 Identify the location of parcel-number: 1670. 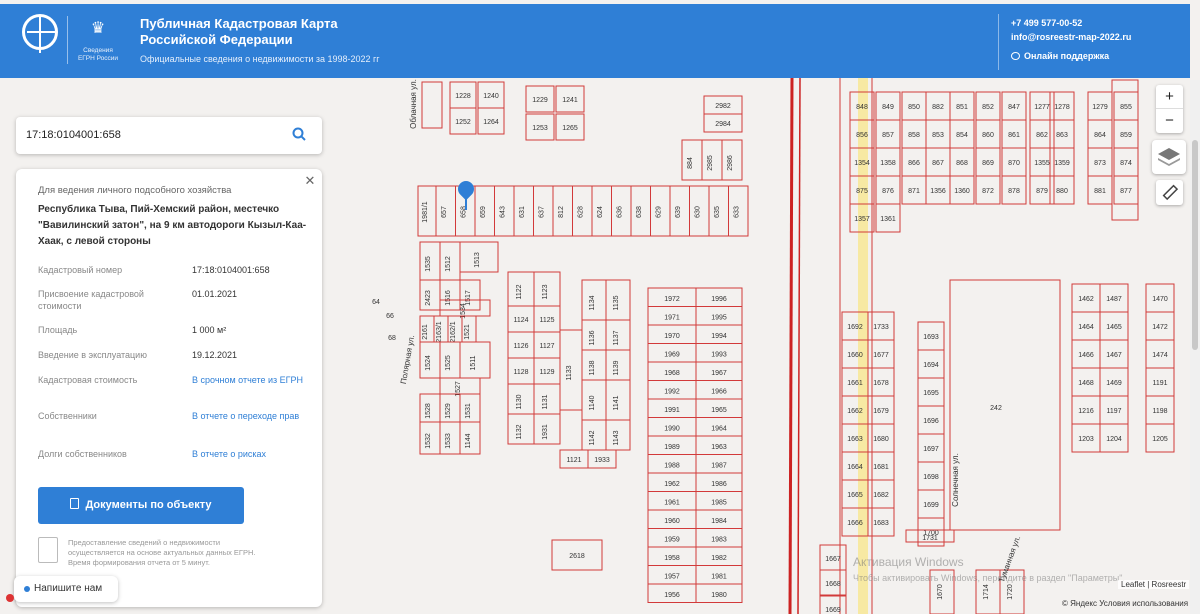
(940, 592).